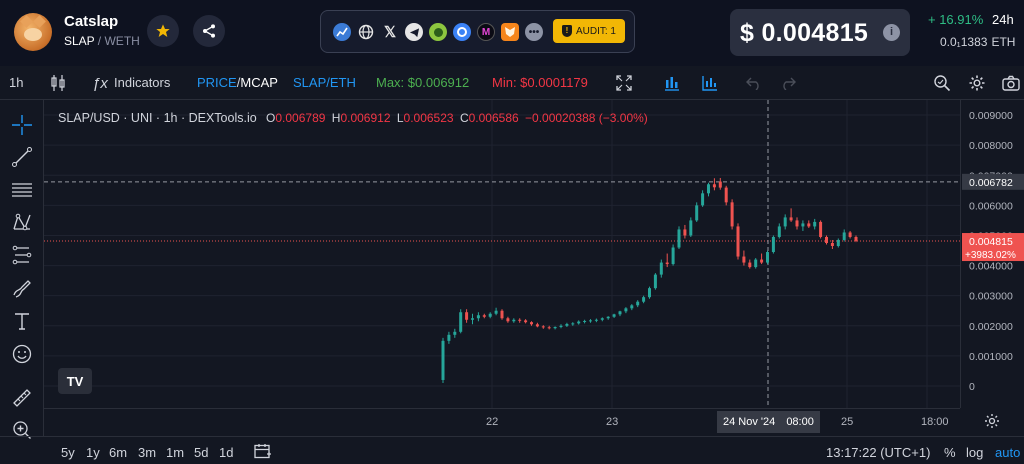 This screenshot has width=1024, height=464. I want to click on price-tick: 0.009000, so click(991, 116).